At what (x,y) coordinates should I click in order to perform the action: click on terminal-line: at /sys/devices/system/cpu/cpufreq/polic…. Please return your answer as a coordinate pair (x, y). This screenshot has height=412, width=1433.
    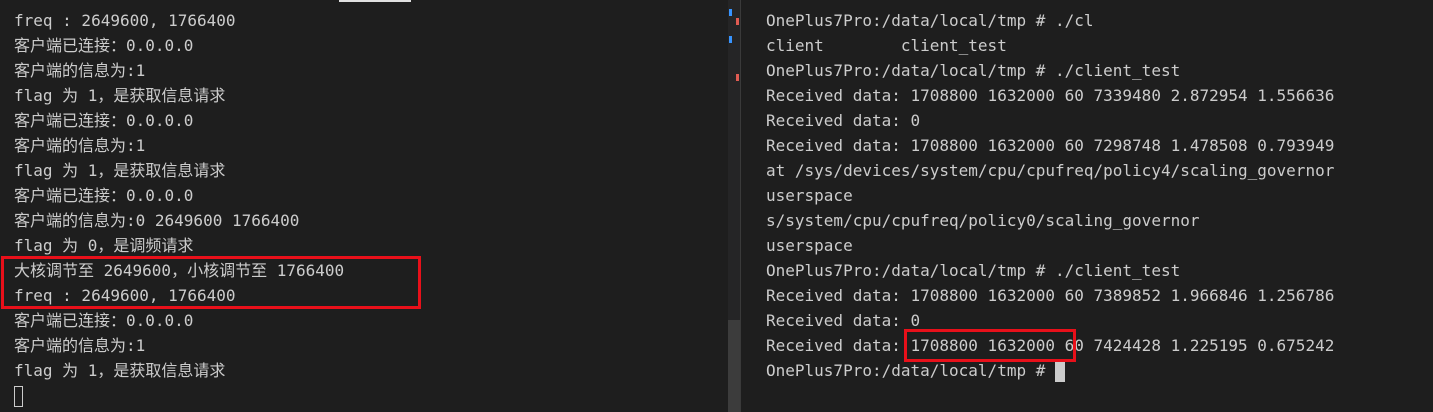
    Looking at the image, I should click on (1050, 170).